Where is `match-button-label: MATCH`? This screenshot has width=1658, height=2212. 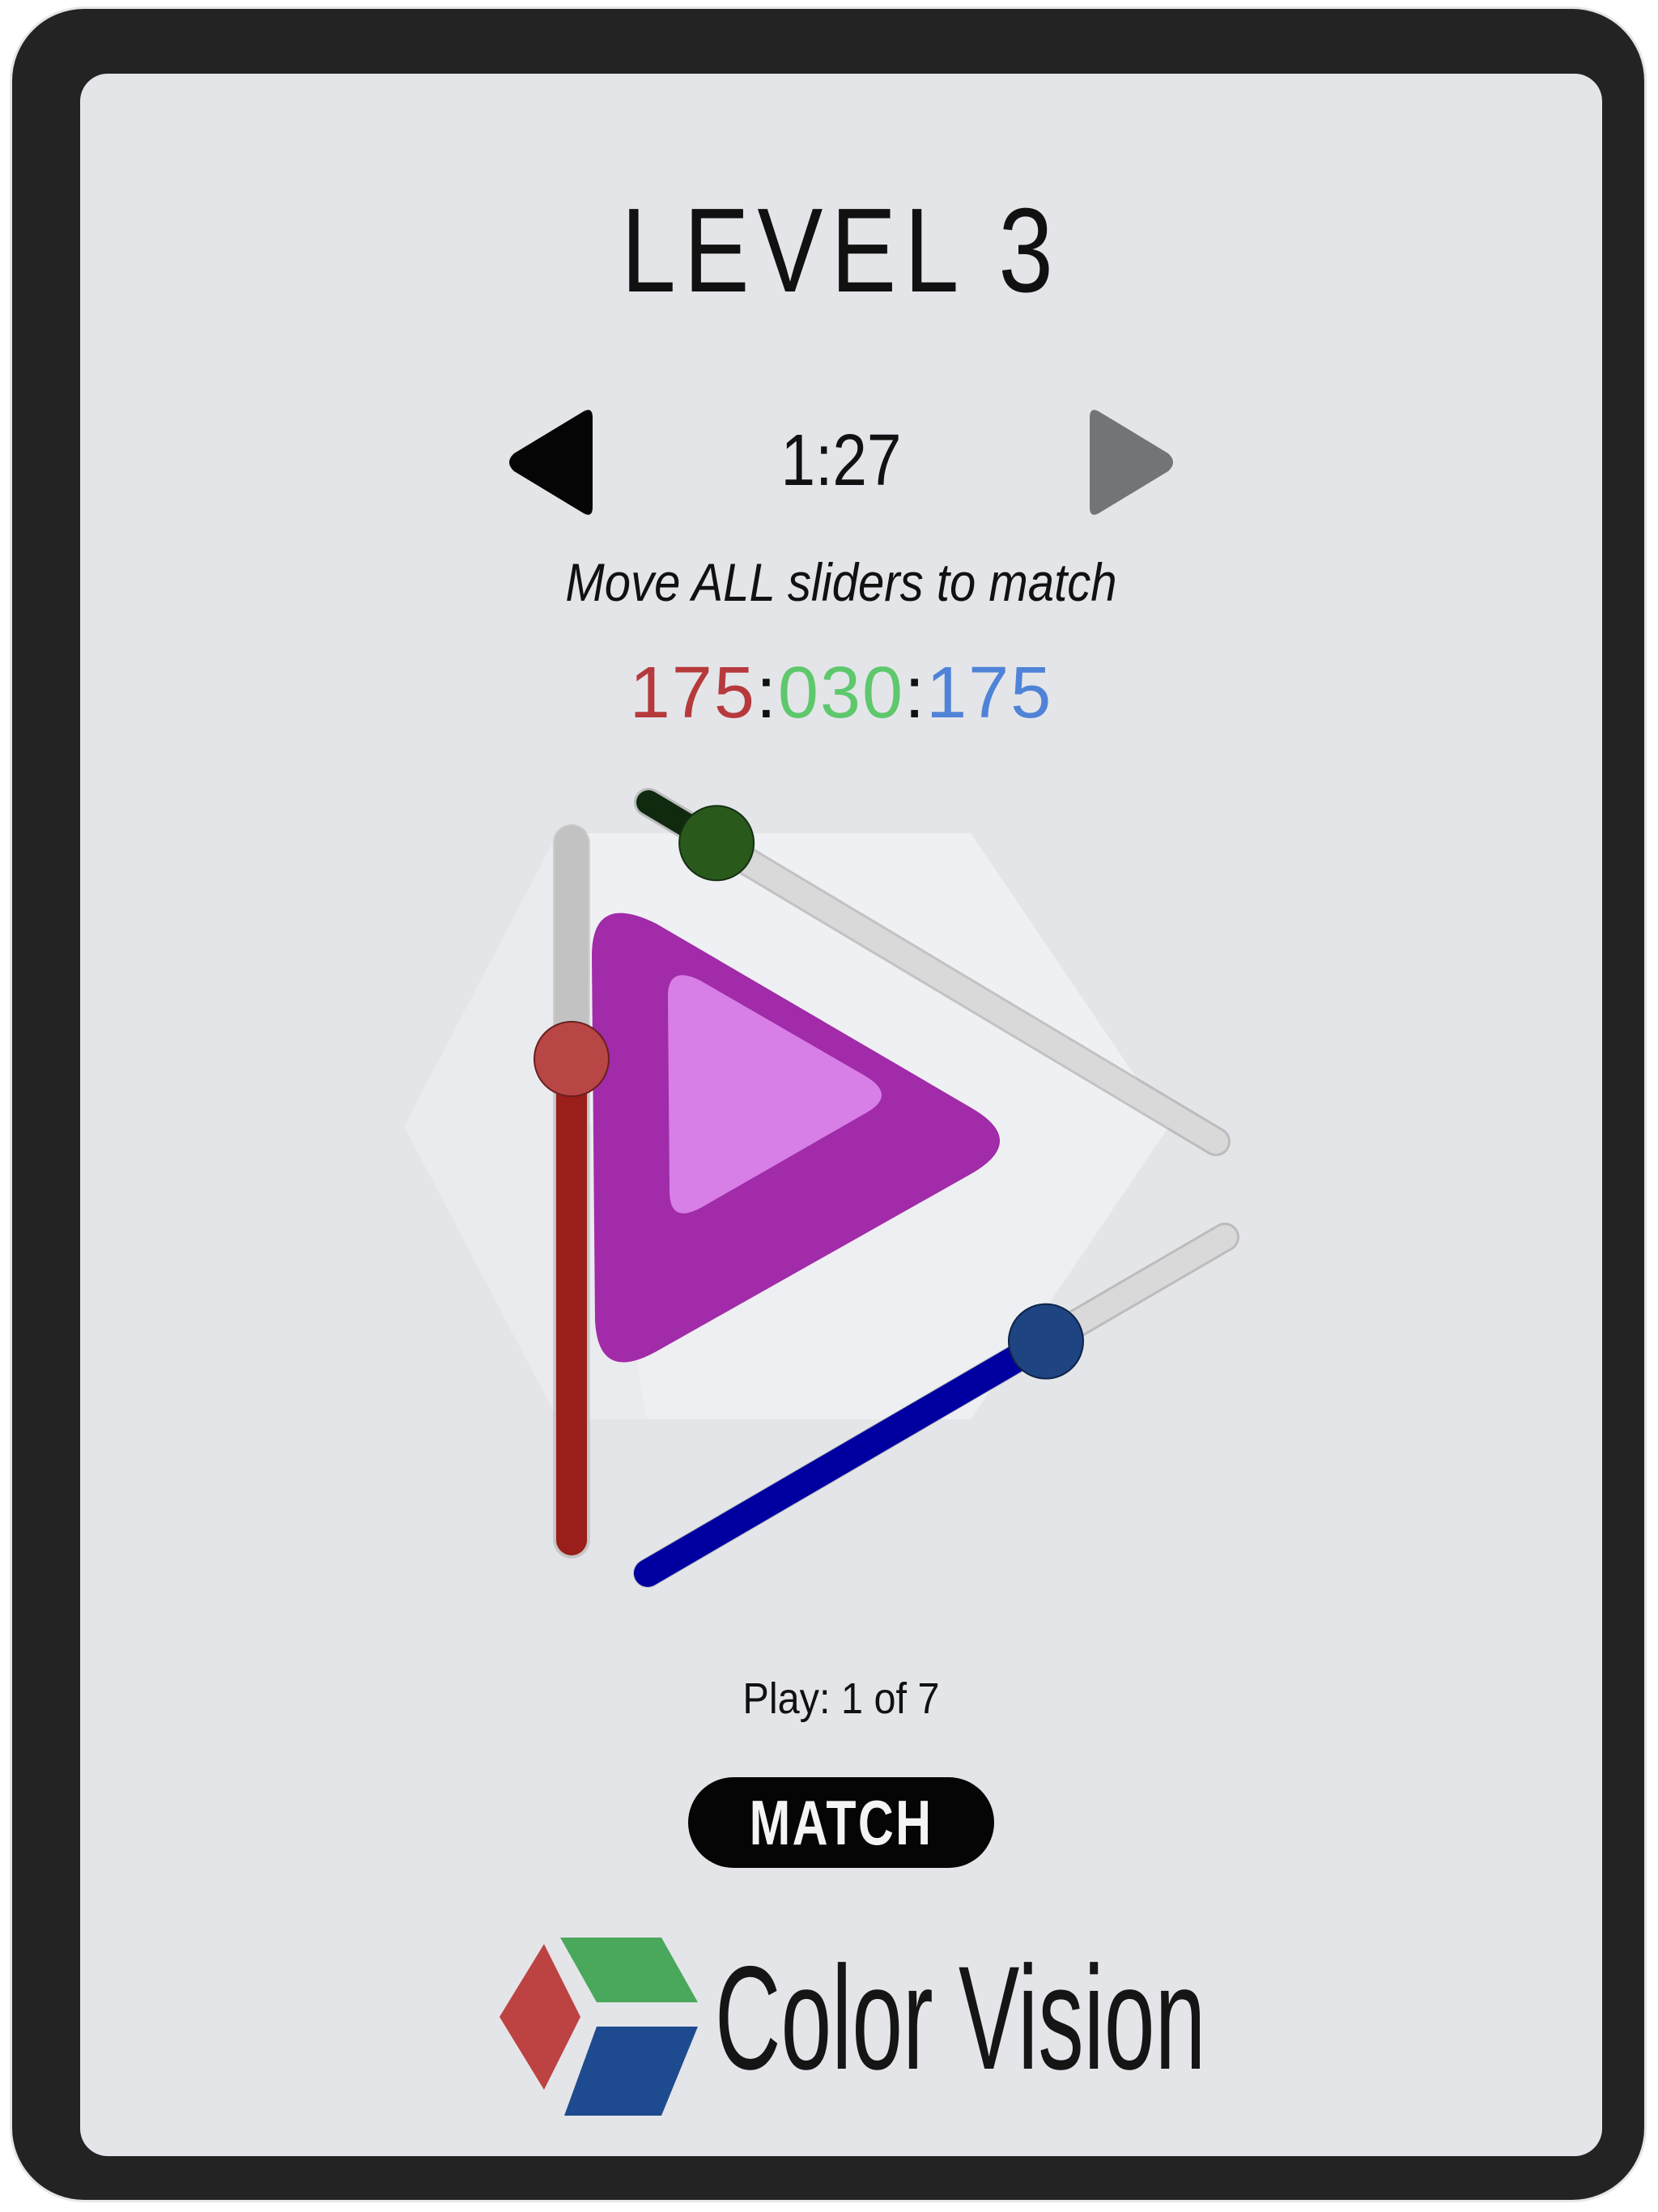 match-button-label: MATCH is located at coordinates (841, 1823).